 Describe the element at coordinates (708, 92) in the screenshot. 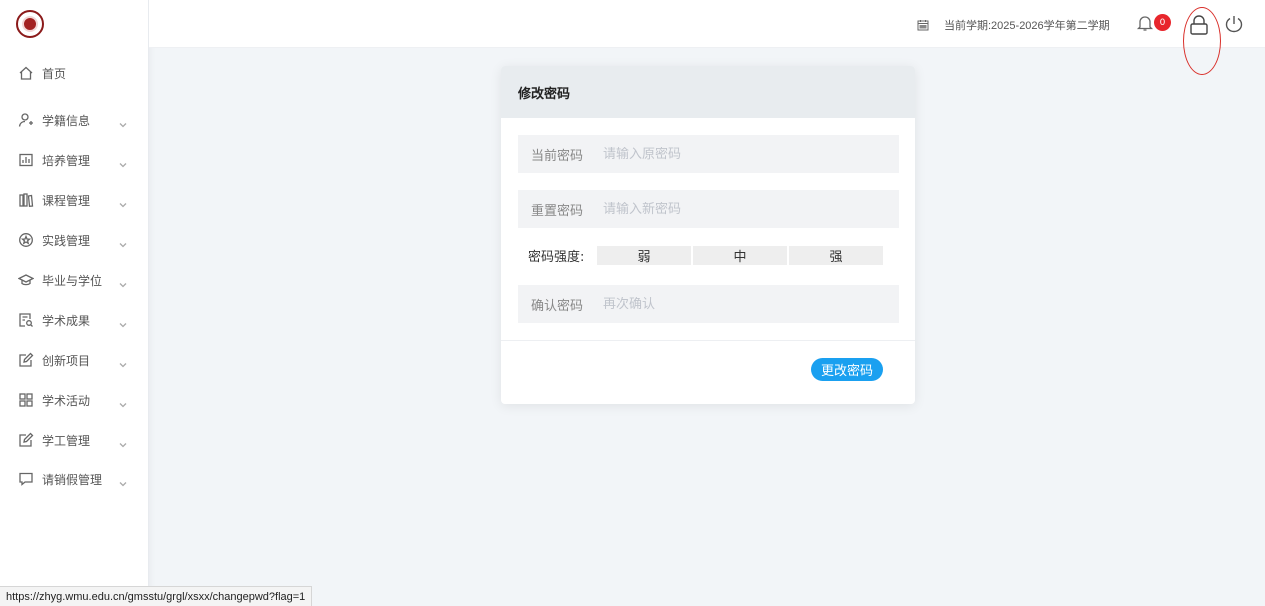

I see `dialog-header: 修改密码` at that location.